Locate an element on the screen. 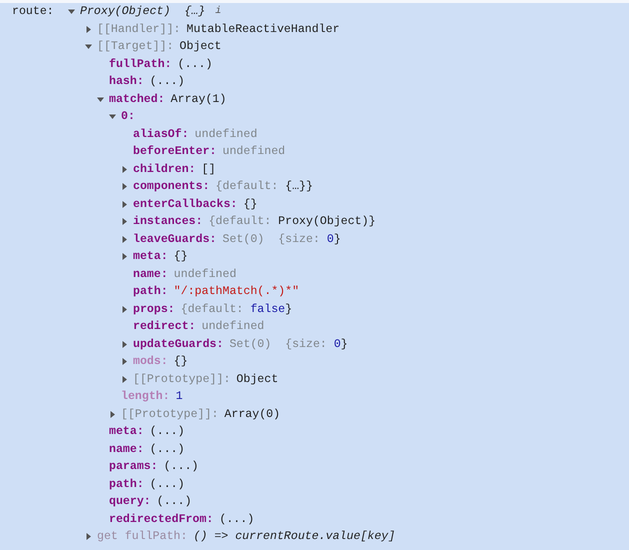  property-key: updateGuards: is located at coordinates (178, 344).